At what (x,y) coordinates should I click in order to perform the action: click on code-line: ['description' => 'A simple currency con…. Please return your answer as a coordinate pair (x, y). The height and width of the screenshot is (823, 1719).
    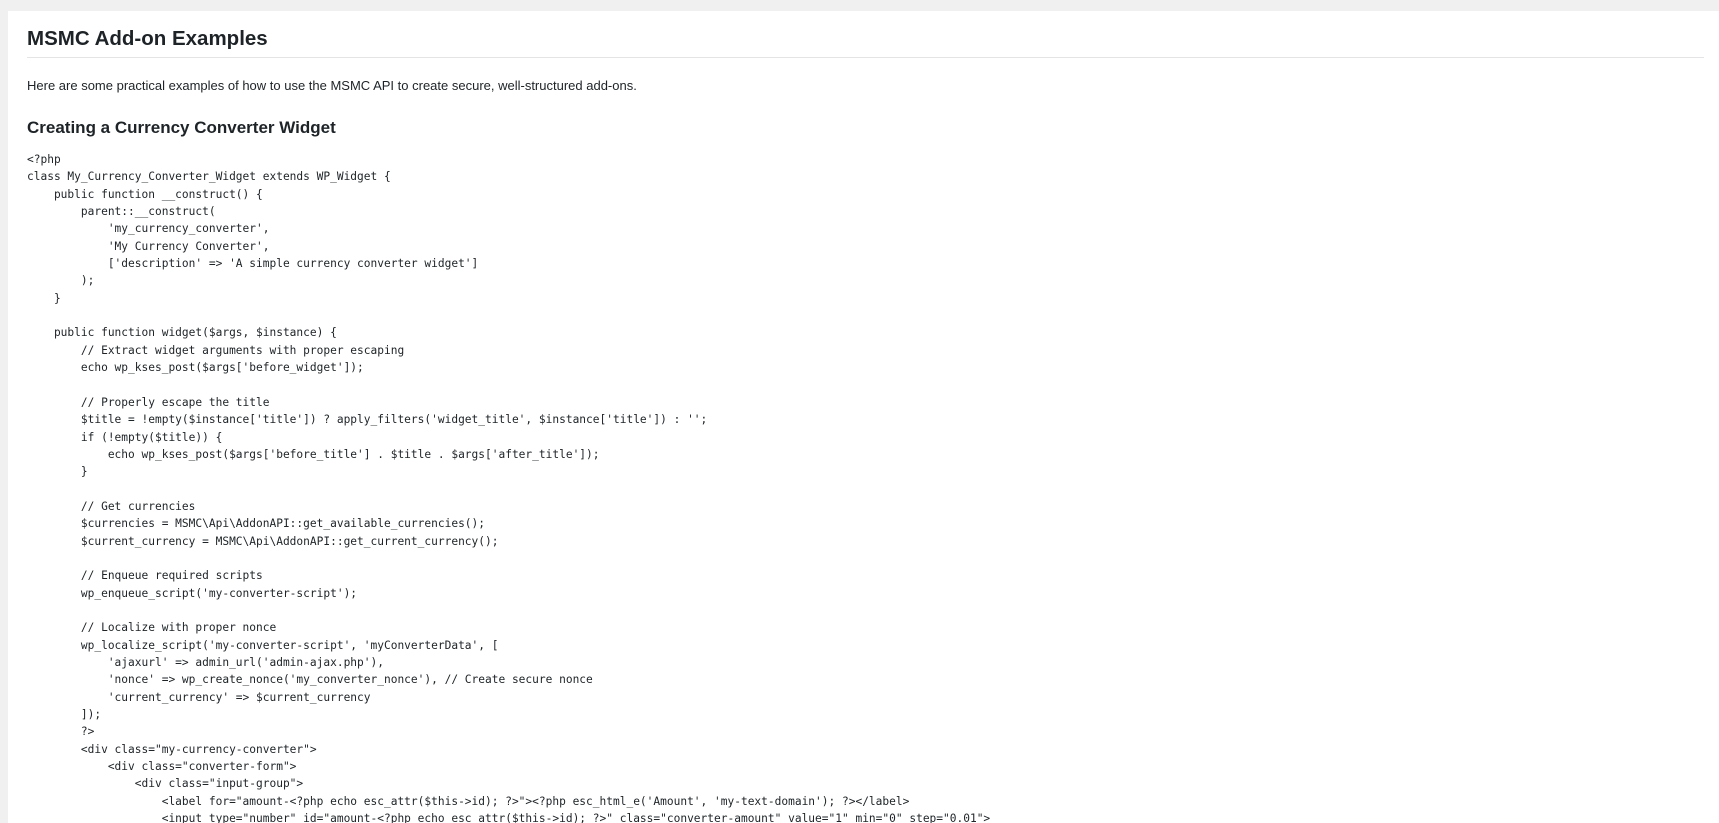
    Looking at the image, I should click on (253, 264).